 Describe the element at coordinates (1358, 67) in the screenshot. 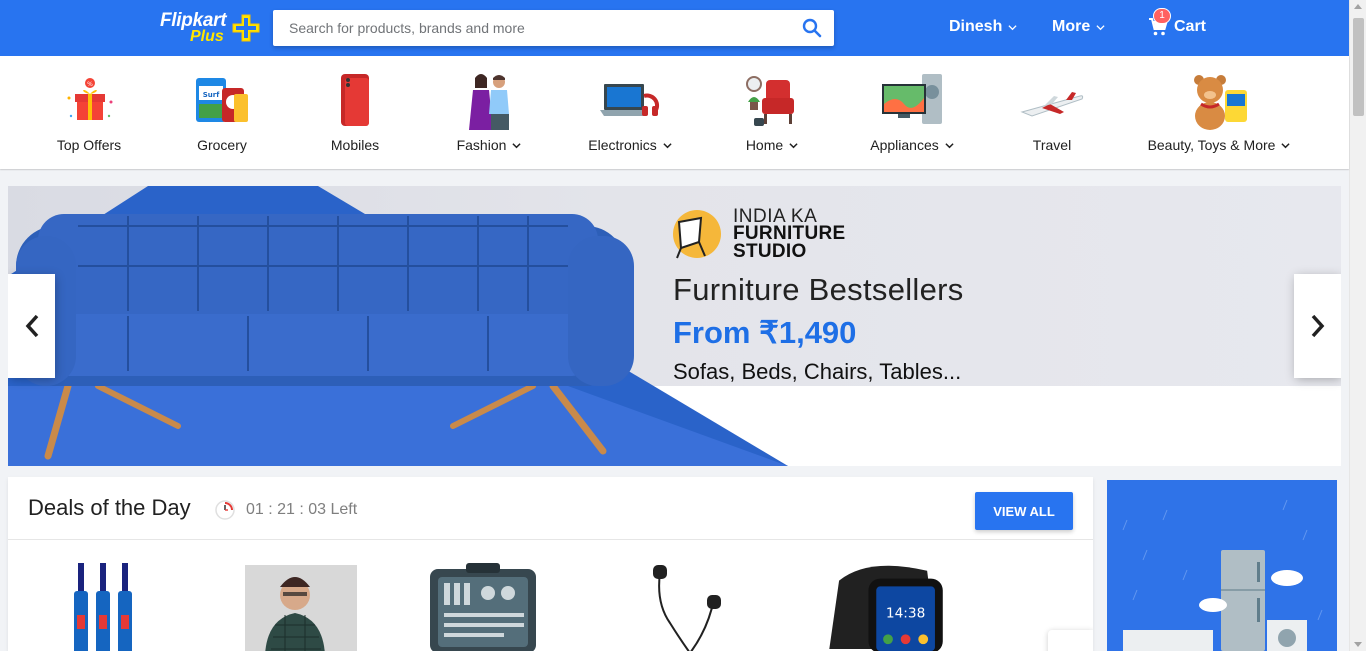

I see `scrollbar-thumb` at that location.